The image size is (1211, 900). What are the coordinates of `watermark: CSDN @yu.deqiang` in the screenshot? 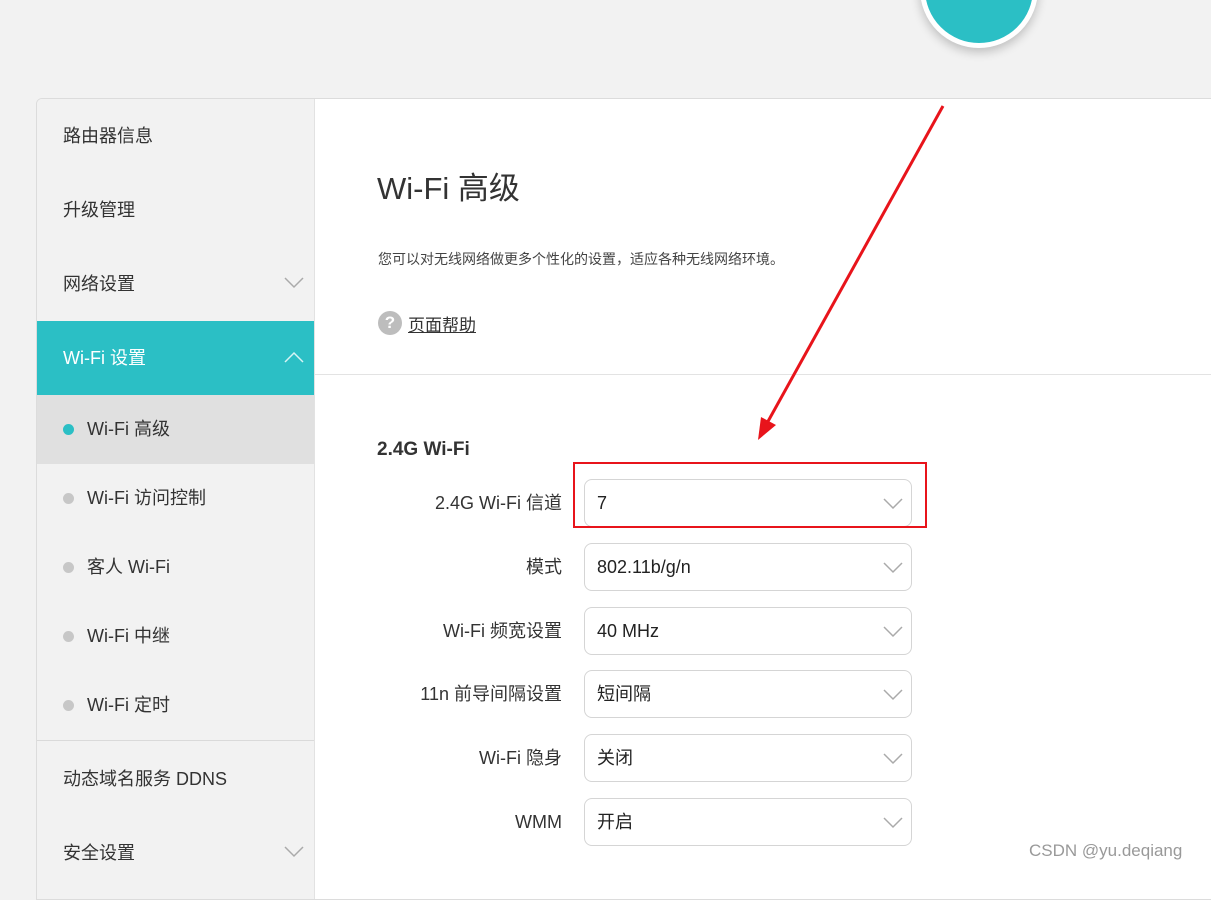 It's located at (1106, 850).